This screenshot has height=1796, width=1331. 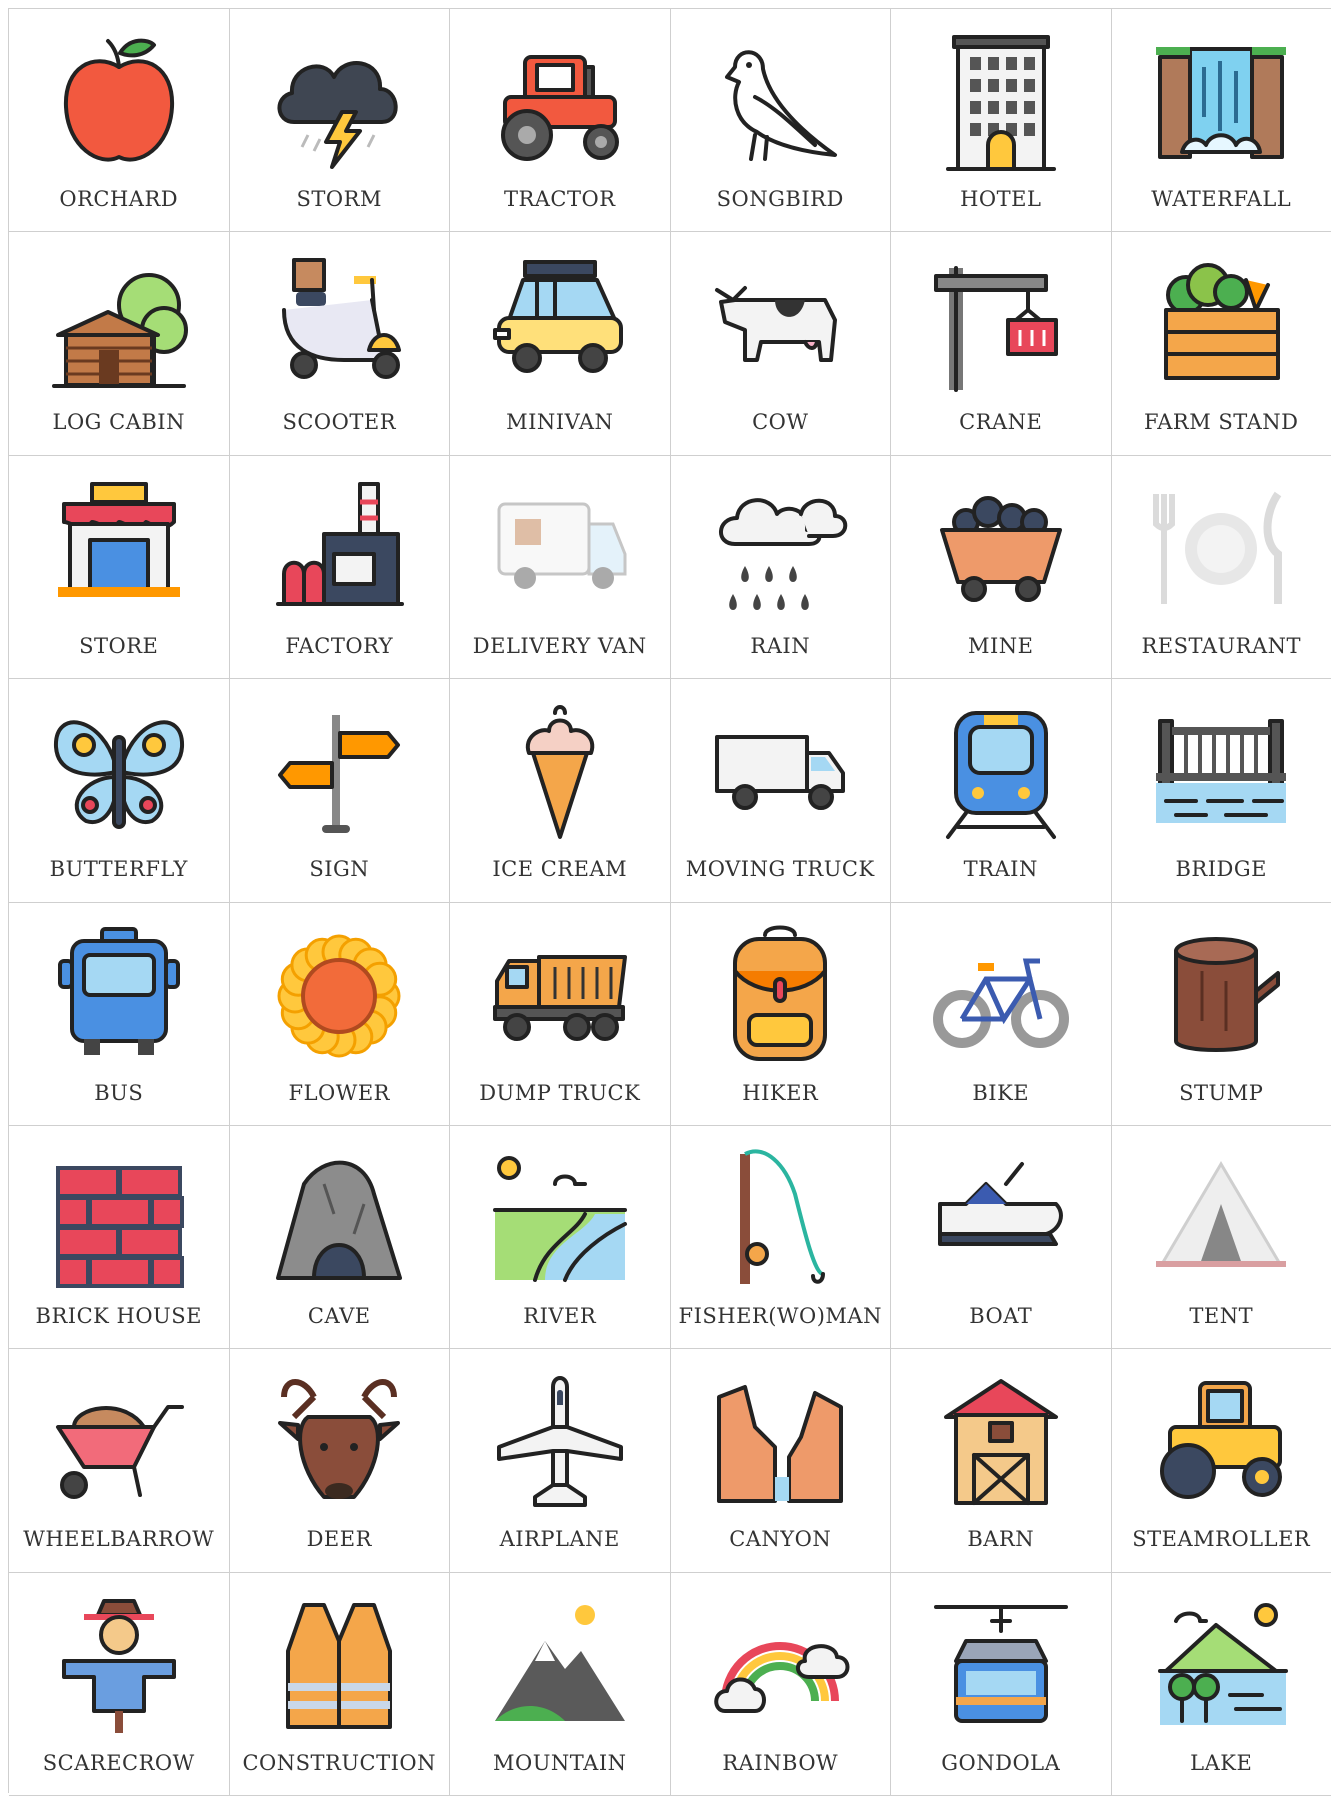 What do you see at coordinates (119, 1666) in the screenshot?
I see `scarecrow-icon` at bounding box center [119, 1666].